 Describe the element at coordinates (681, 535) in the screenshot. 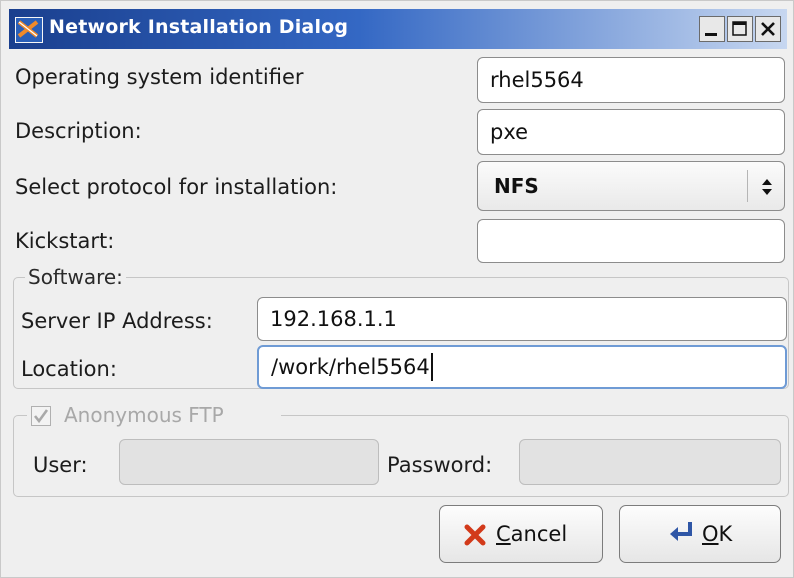

I see `ok-return-icon` at that location.